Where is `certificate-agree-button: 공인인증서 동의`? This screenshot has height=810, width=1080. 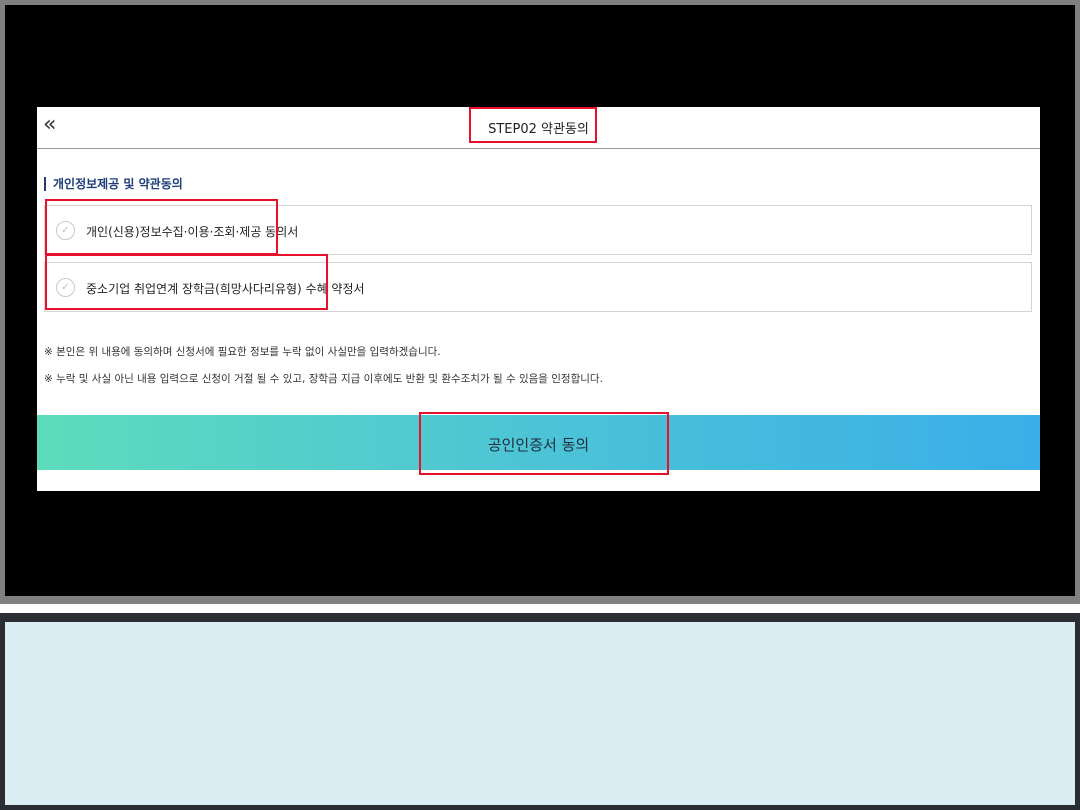
certificate-agree-button: 공인인증서 동의 is located at coordinates (538, 442).